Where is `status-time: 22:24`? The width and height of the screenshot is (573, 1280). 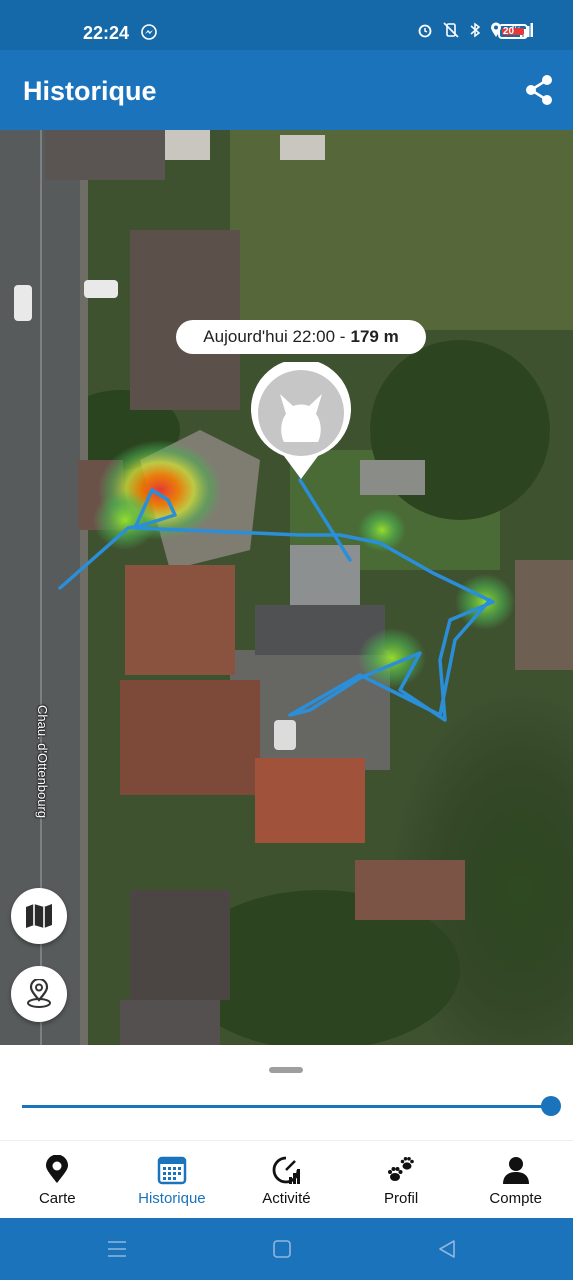
status-time: 22:24 is located at coordinates (106, 33).